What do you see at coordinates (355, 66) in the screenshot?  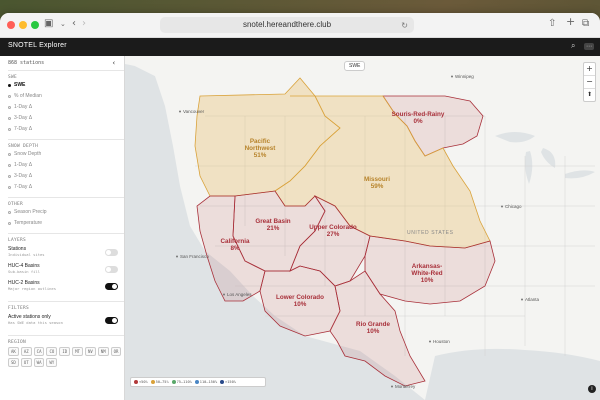 I see `swe-layer-button: SWE` at bounding box center [355, 66].